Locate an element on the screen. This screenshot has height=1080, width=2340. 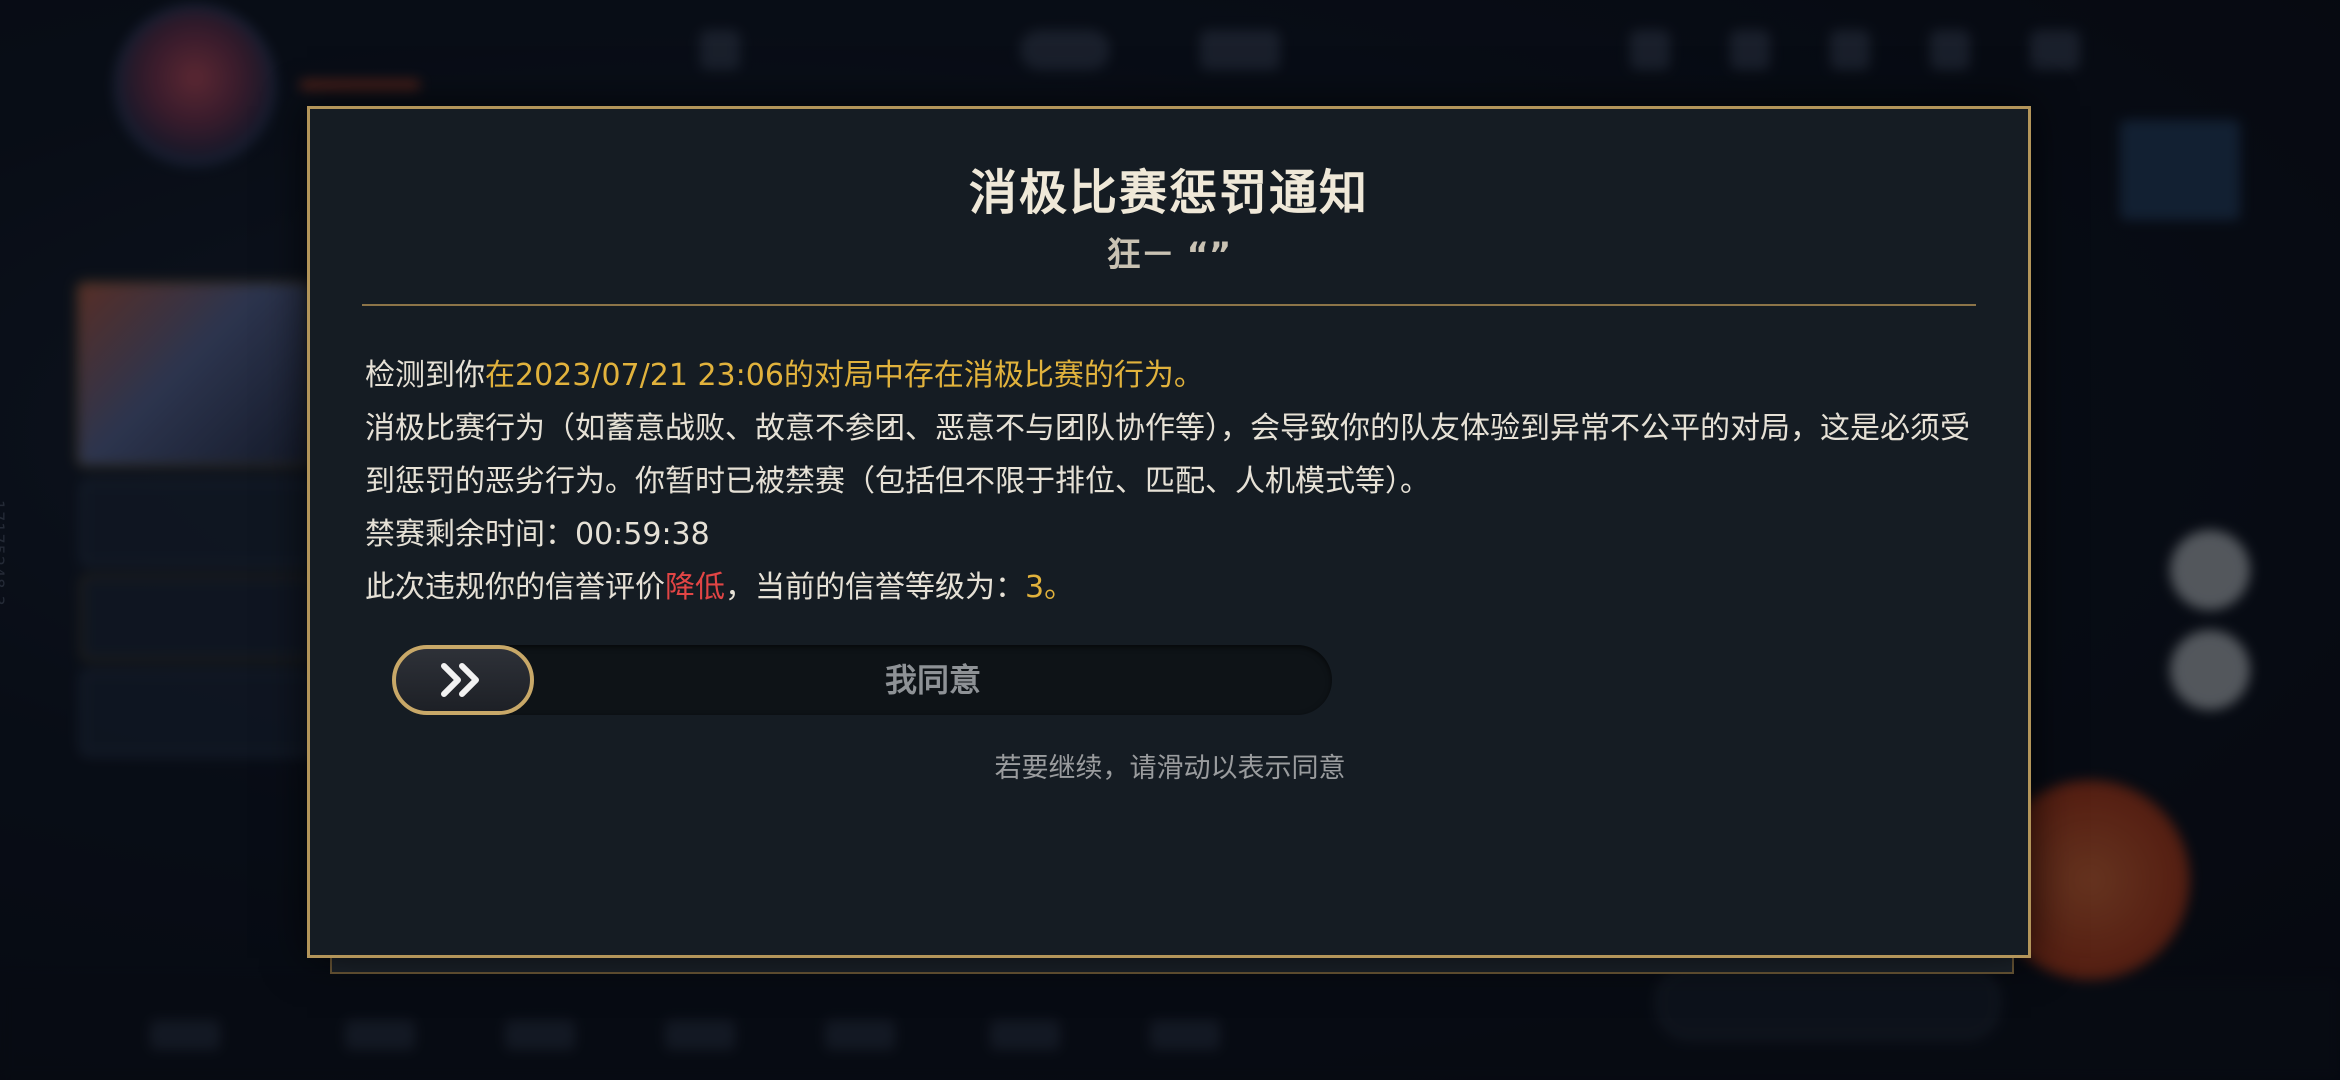
detection-line: 检测到你在2023/07/21 23:06的对局中存在消极比赛的行为。 is located at coordinates (784, 375).